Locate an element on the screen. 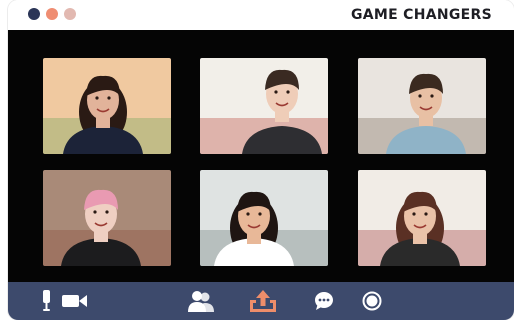 The width and height of the screenshot is (514, 320). record-icon is located at coordinates (372, 301).